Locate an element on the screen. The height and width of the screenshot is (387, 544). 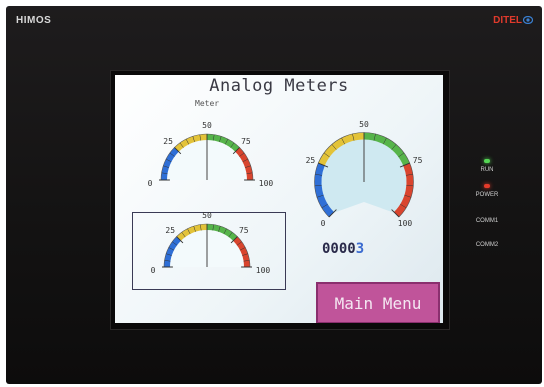
run-led-label: RUN is located at coordinates (487, 170).